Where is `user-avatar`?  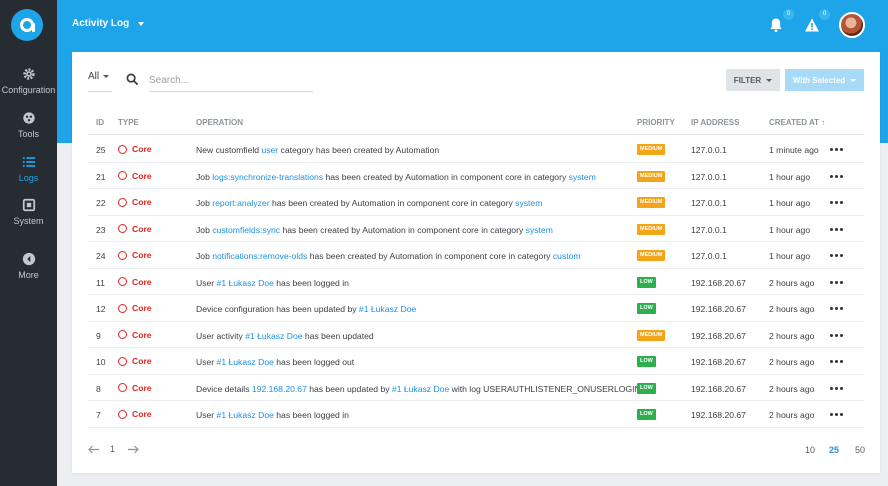
user-avatar is located at coordinates (852, 25).